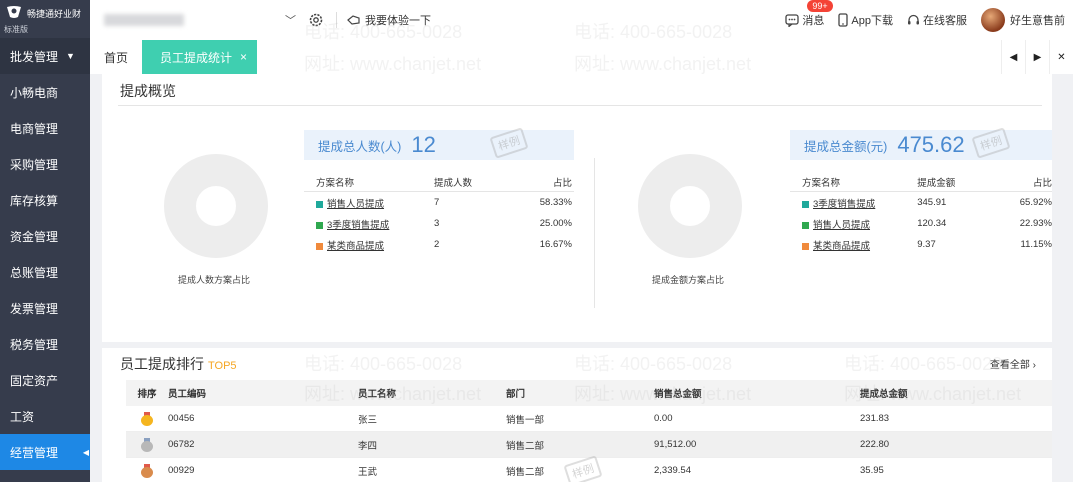 The height and width of the screenshot is (482, 1073). What do you see at coordinates (162, 364) in the screenshot?
I see `ranking-title-text: 员工提成排行` at bounding box center [162, 364].